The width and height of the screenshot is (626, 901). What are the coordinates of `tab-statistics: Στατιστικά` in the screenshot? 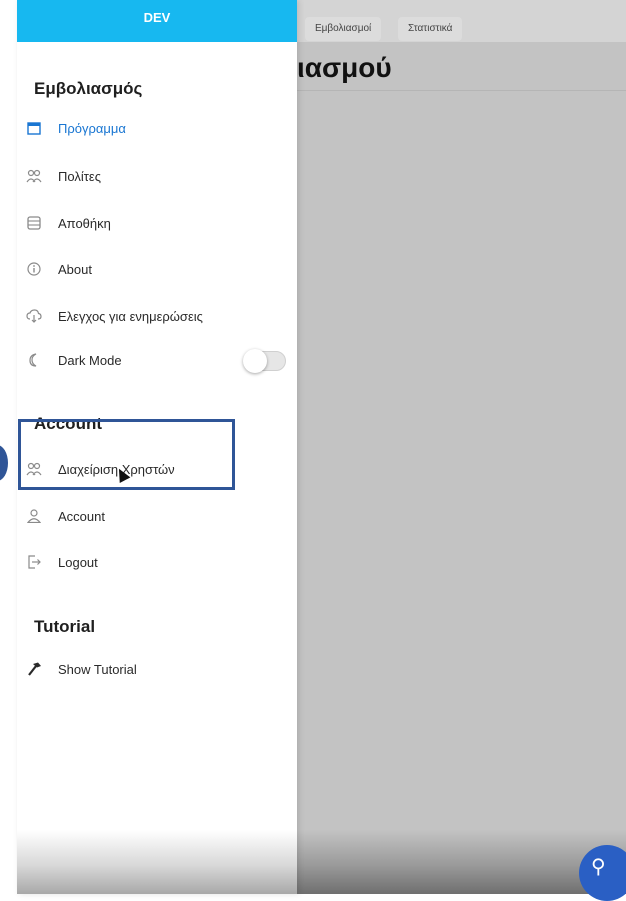 It's located at (430, 29).